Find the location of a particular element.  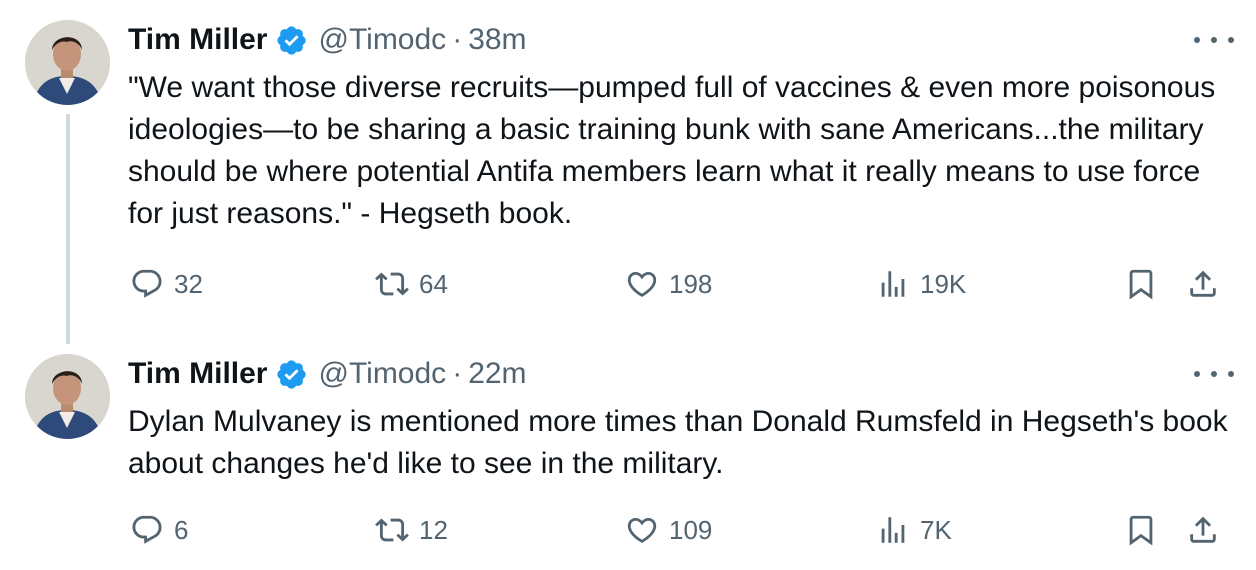

views-count: 19K is located at coordinates (943, 283).